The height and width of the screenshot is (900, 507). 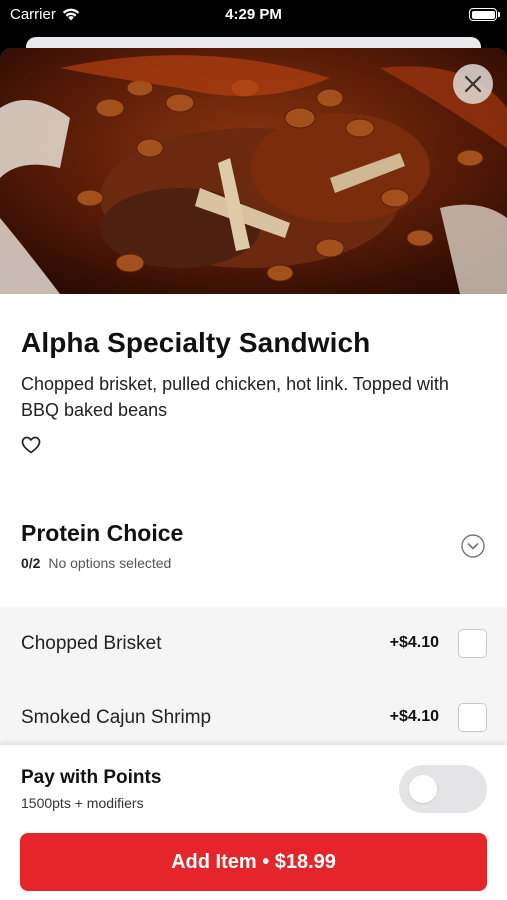 What do you see at coordinates (443, 789) in the screenshot?
I see `pay-with-points-toggle` at bounding box center [443, 789].